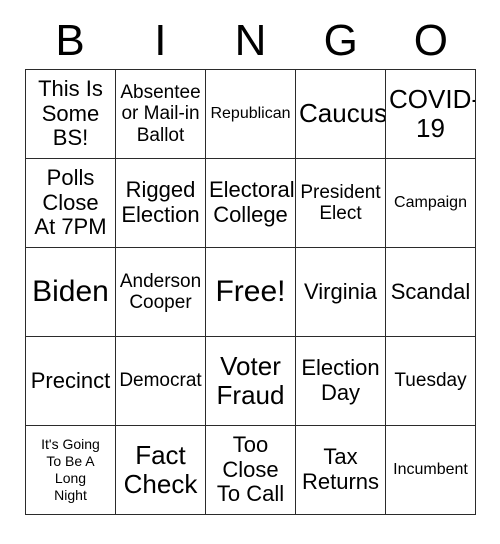 The image size is (500, 544). I want to click on bingo-cell-label: Precinct, so click(70, 380).